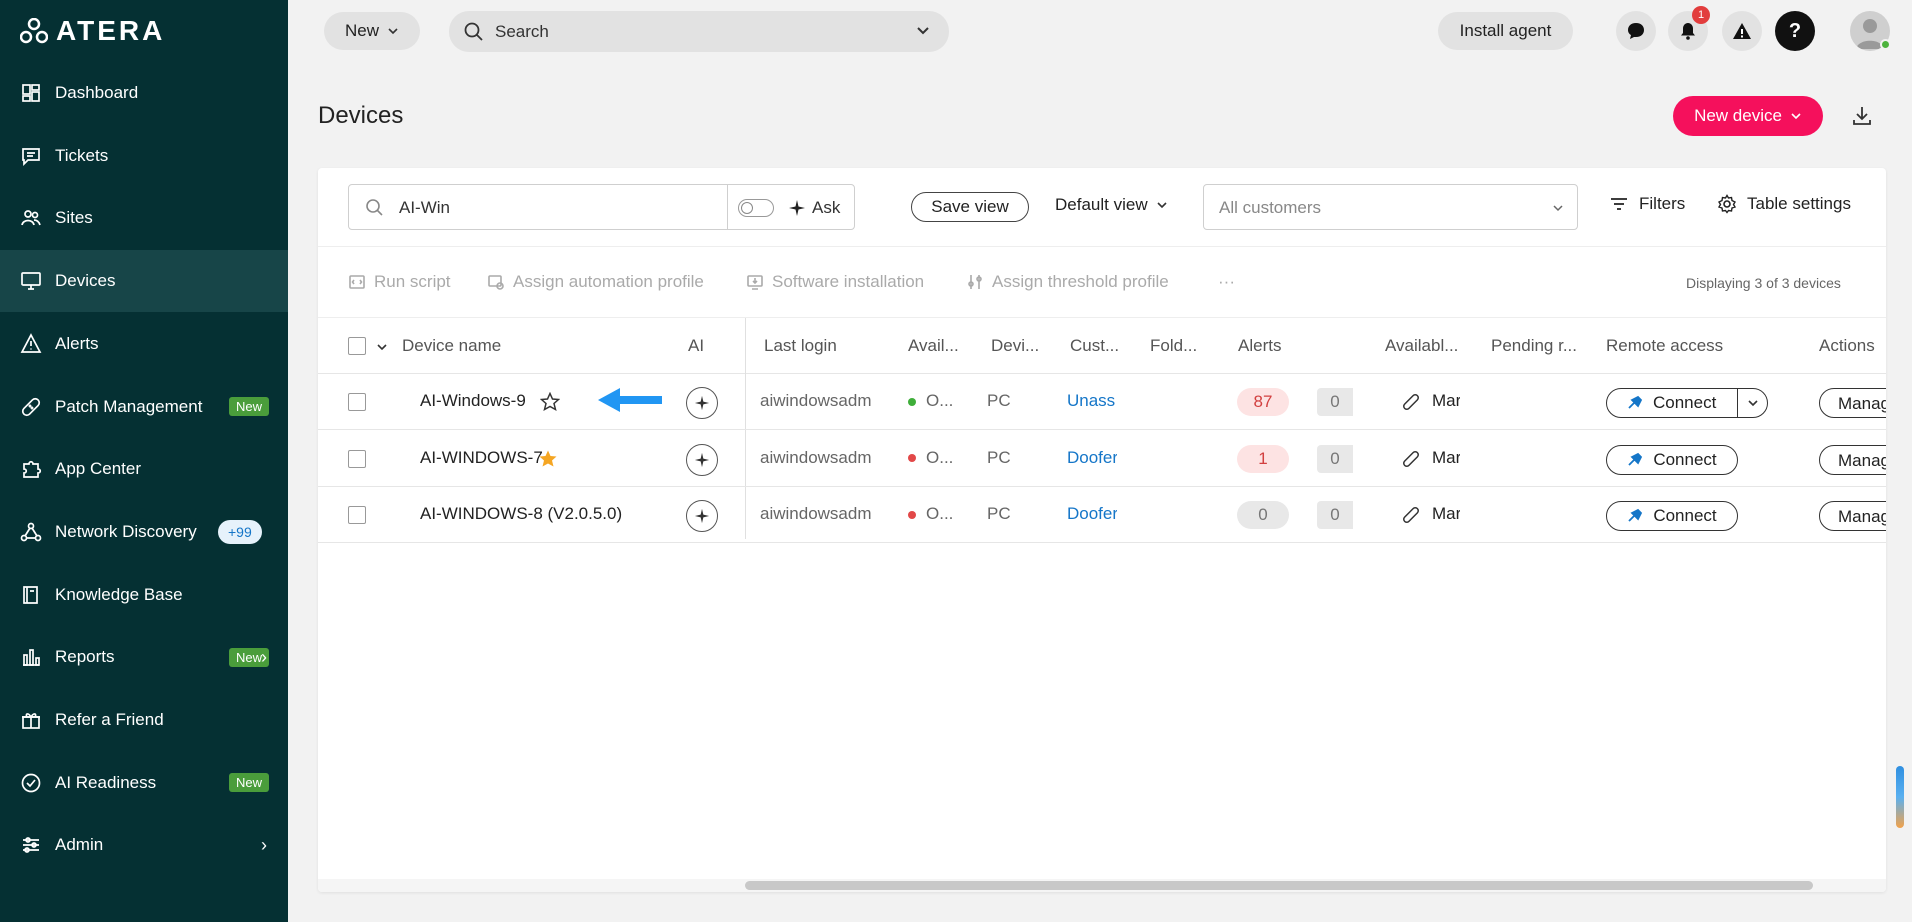 The image size is (1912, 922). What do you see at coordinates (144, 218) in the screenshot?
I see `sidebar-item-sites: Sites` at bounding box center [144, 218].